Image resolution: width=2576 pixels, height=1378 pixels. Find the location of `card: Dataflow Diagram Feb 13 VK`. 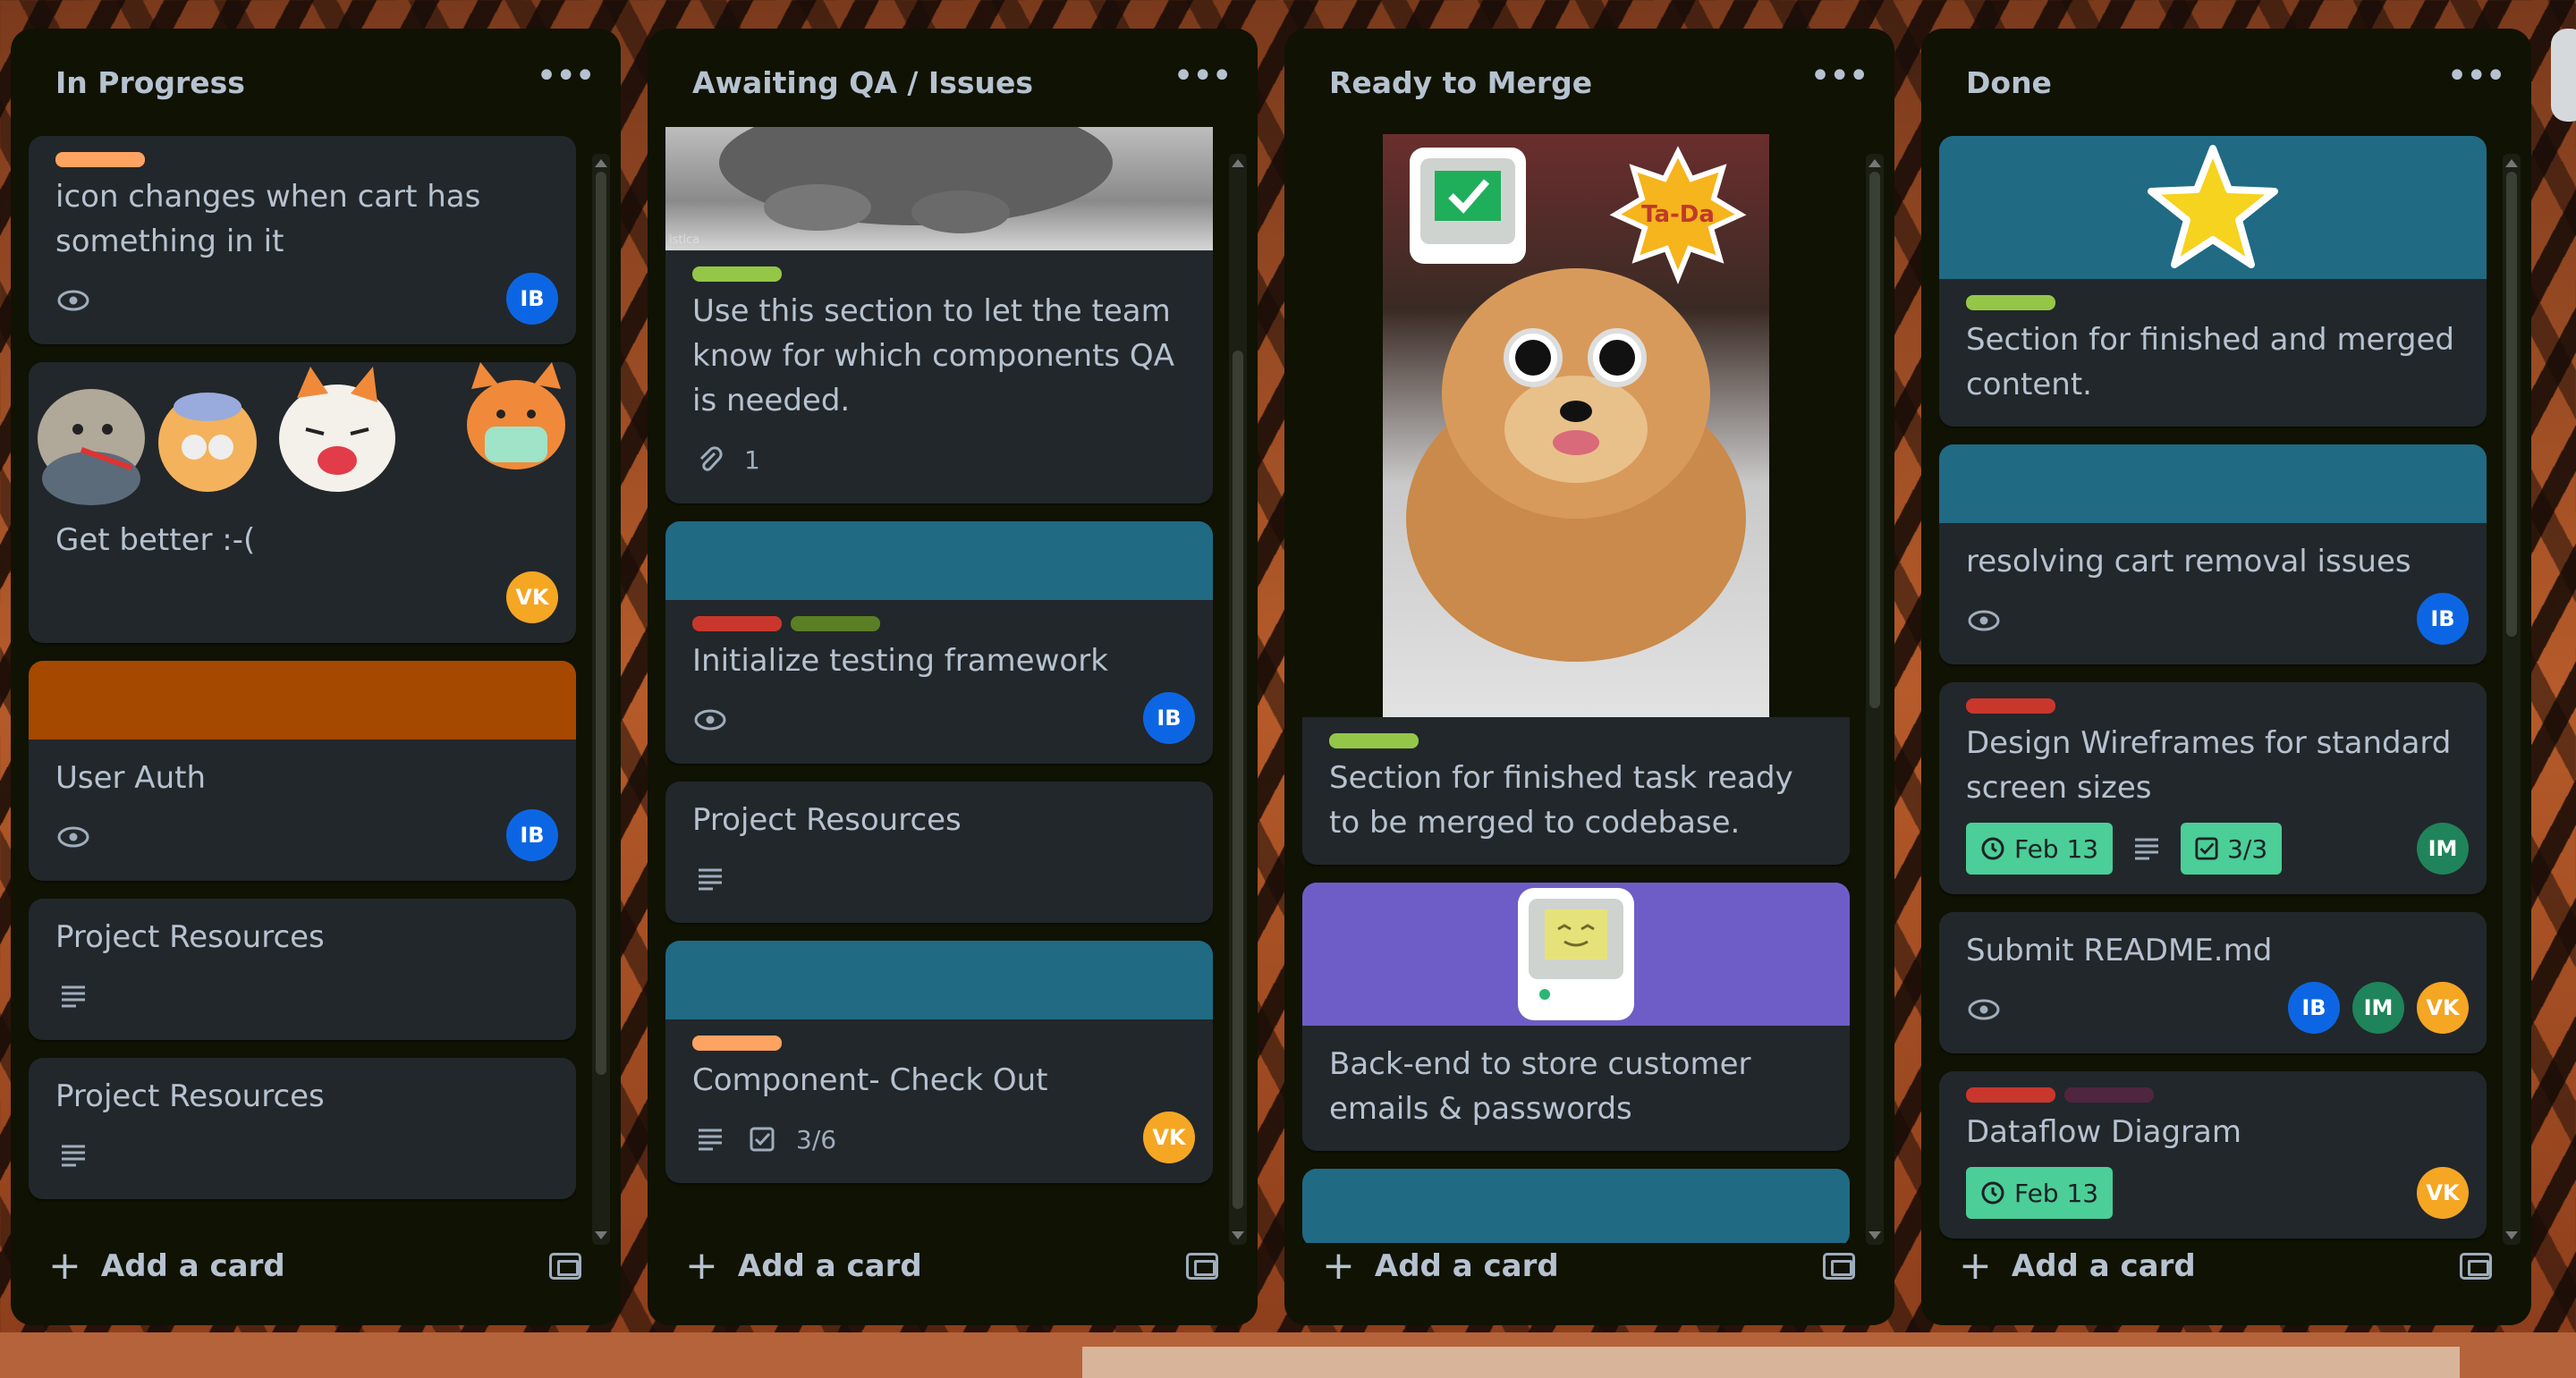

card: Dataflow Diagram Feb 13 VK is located at coordinates (2213, 1155).